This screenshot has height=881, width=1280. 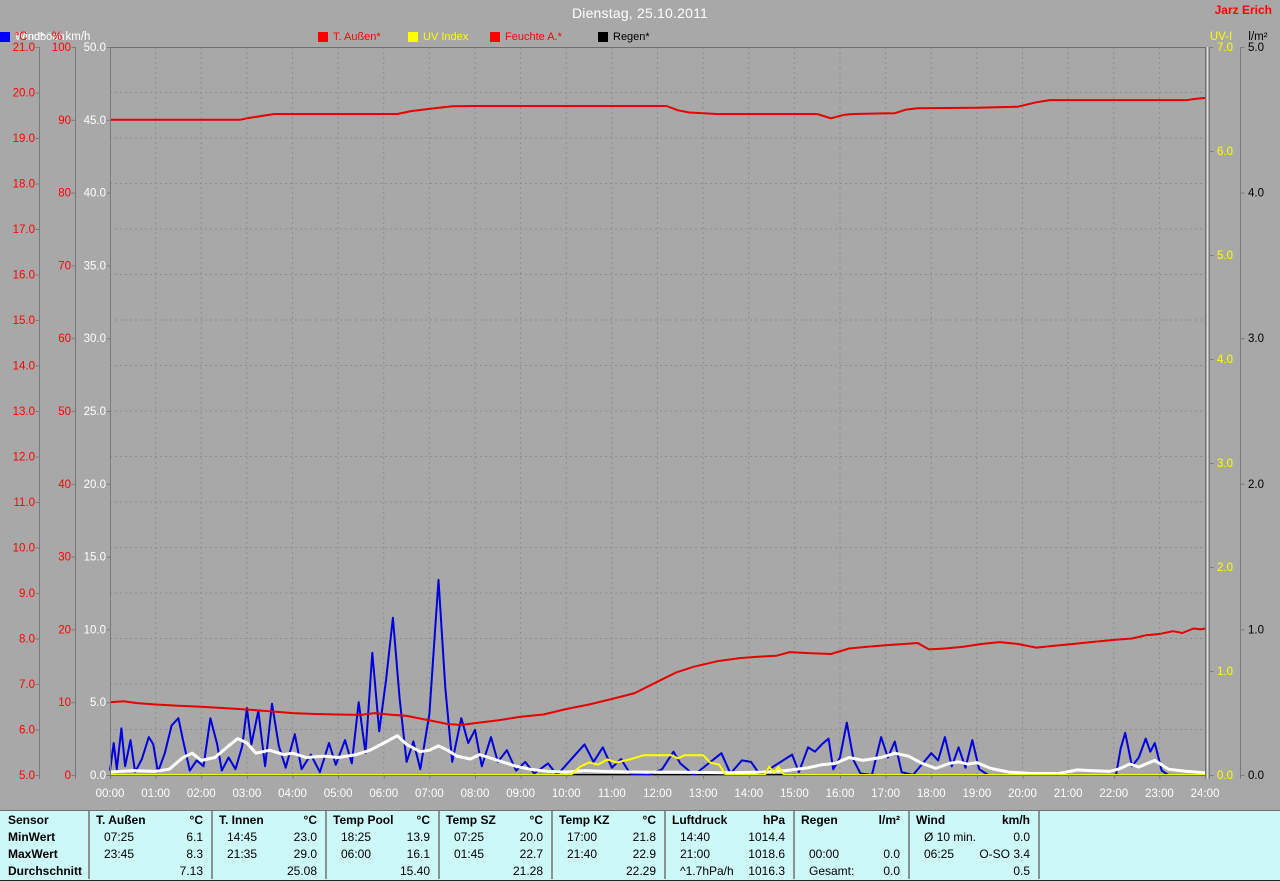 I want to click on table-cell: Ø 10 min. 0.0, so click(x=973, y=836).